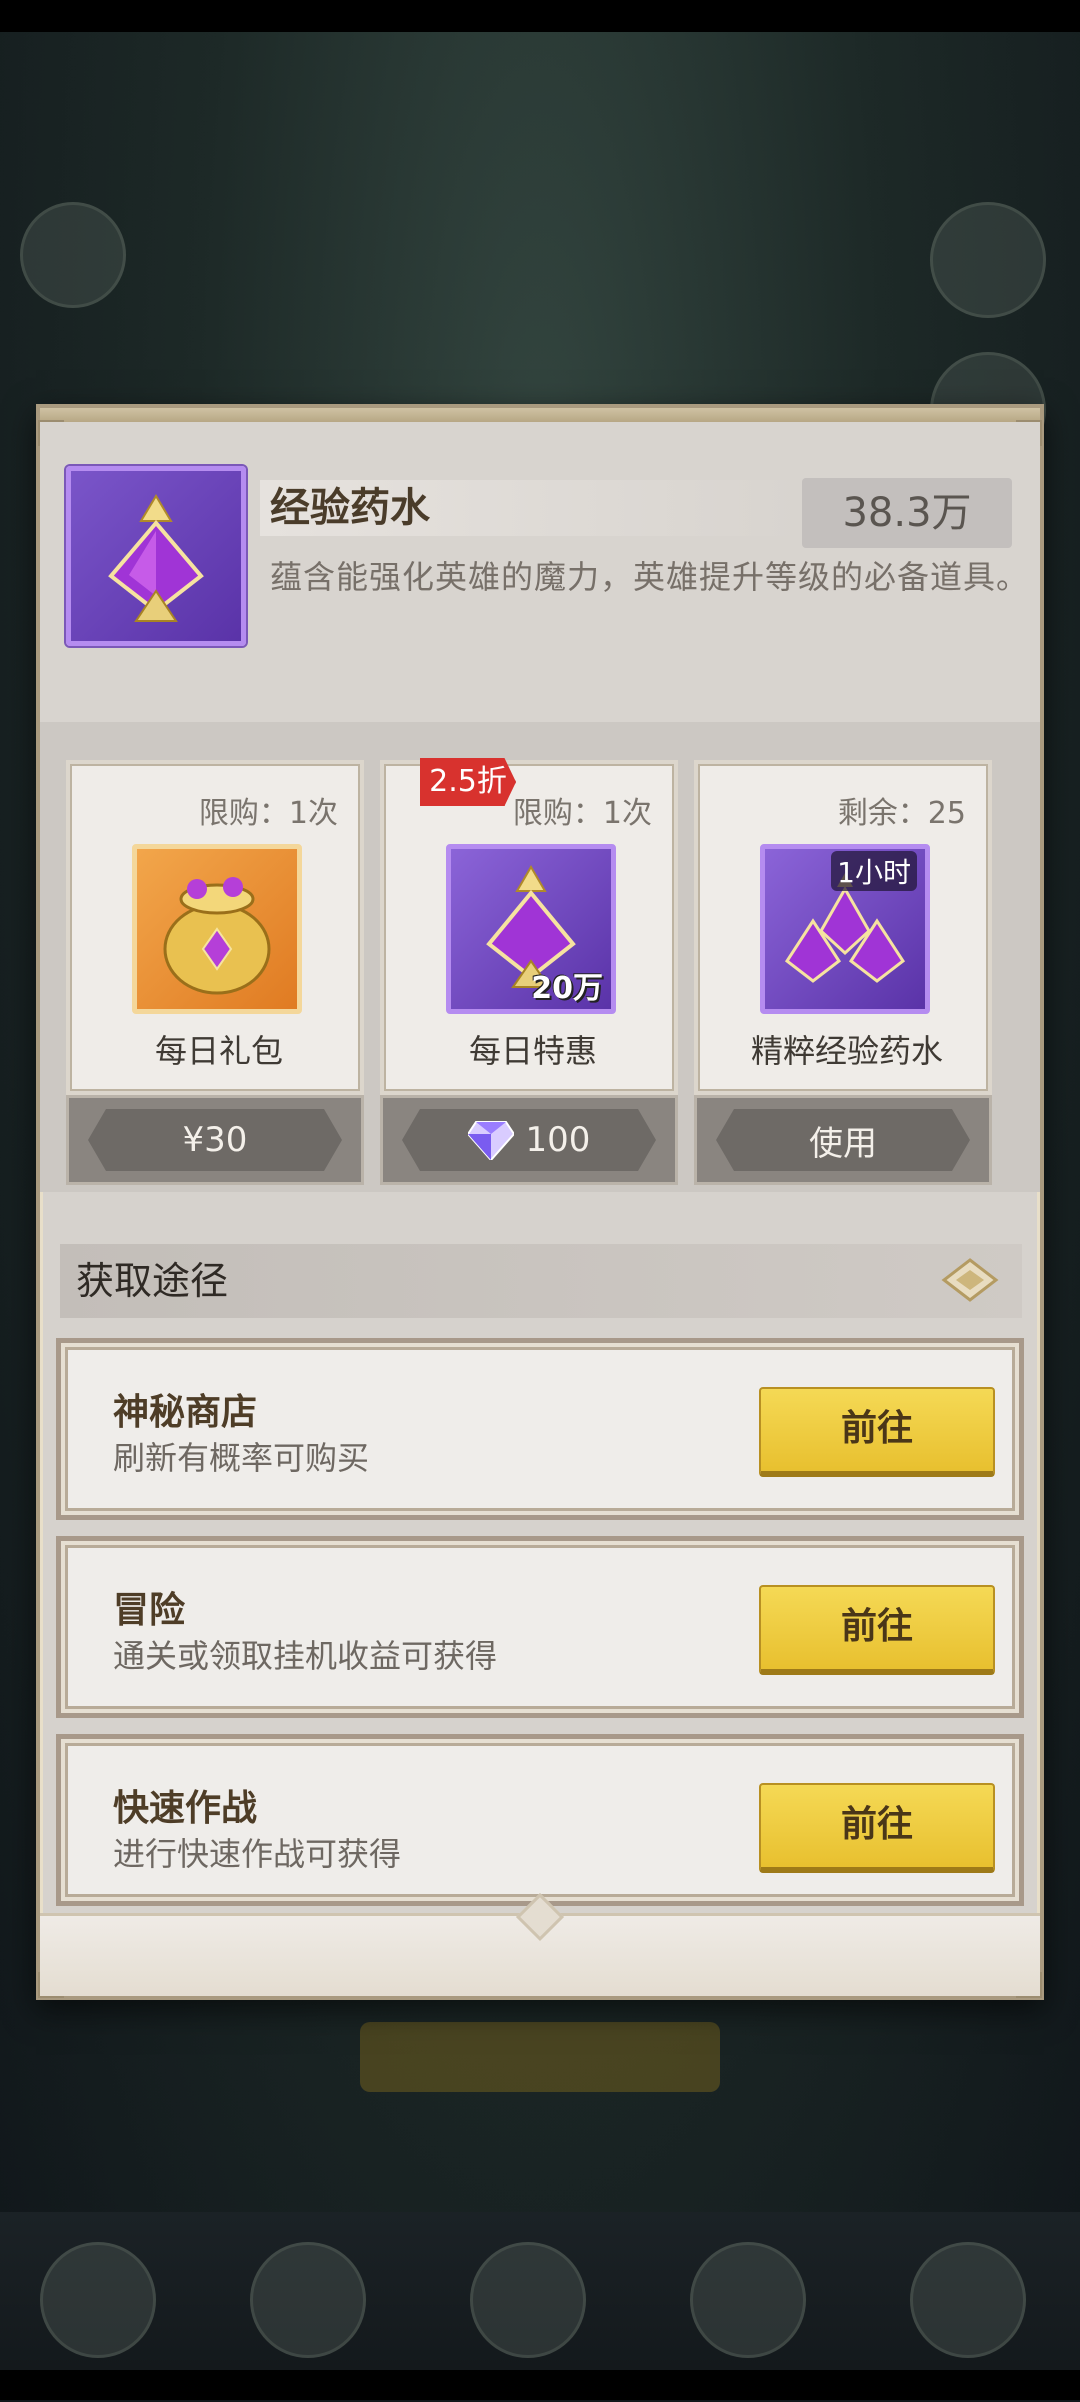 Image resolution: width=1080 pixels, height=2402 pixels. I want to click on card-body: 剩余：25 1小时 精粹经验药水, so click(843, 927).